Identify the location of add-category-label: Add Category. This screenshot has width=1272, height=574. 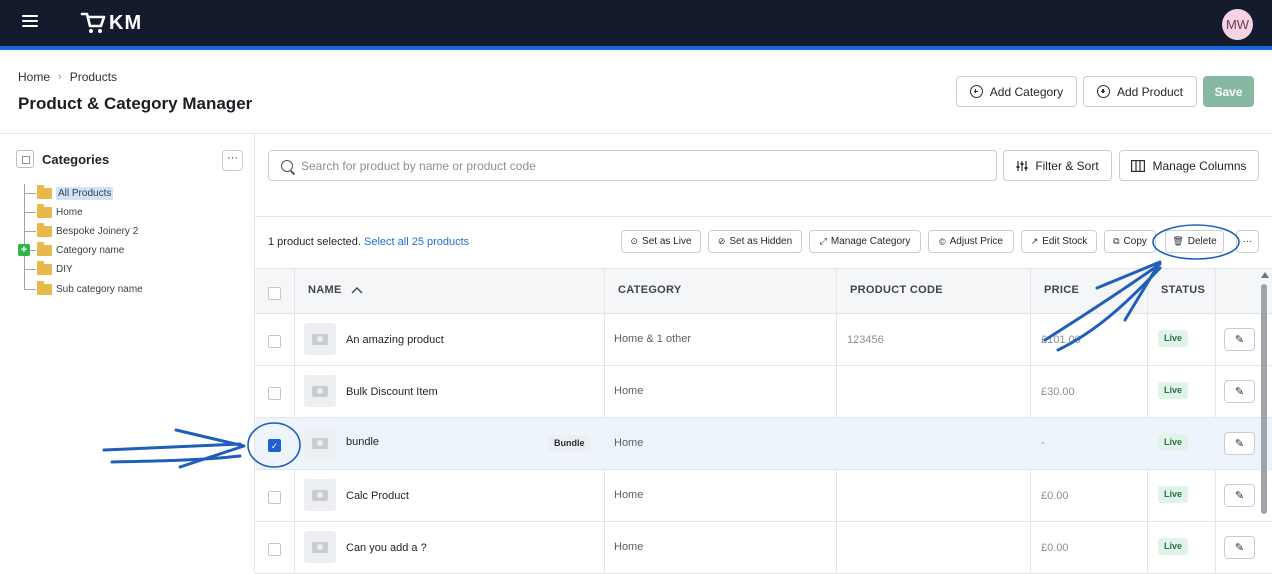
(1026, 91).